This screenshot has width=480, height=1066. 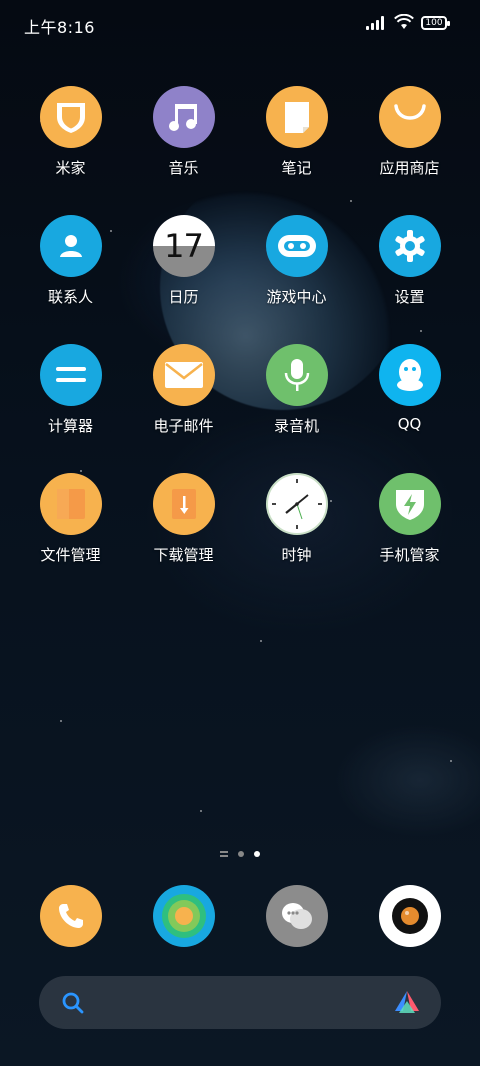 What do you see at coordinates (296, 537) in the screenshot?
I see `app-clock: 时钟` at bounding box center [296, 537].